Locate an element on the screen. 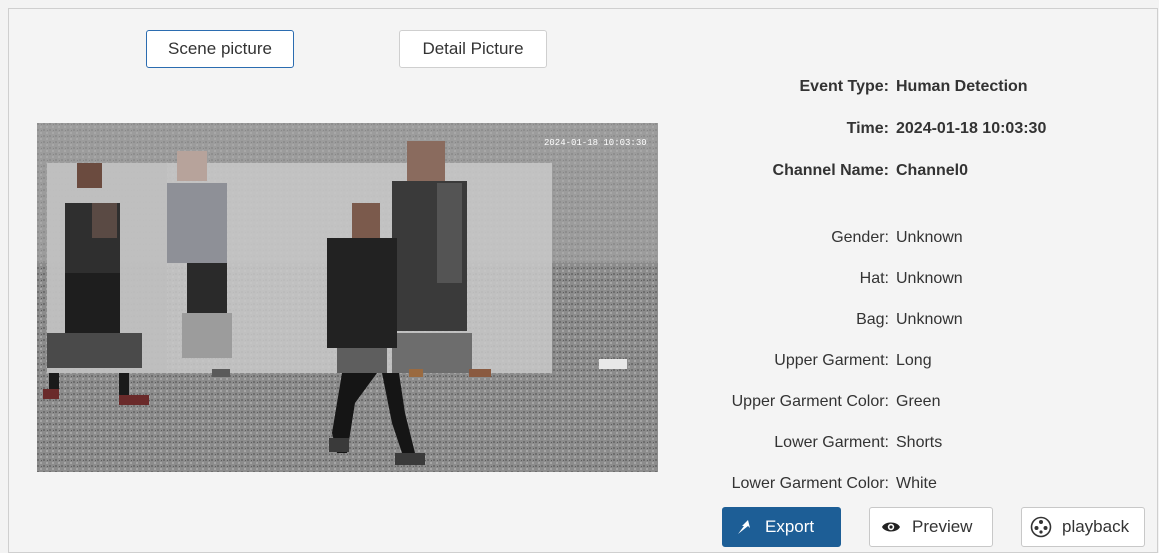 The image size is (1159, 553). playback-icon is located at coordinates (1041, 527).